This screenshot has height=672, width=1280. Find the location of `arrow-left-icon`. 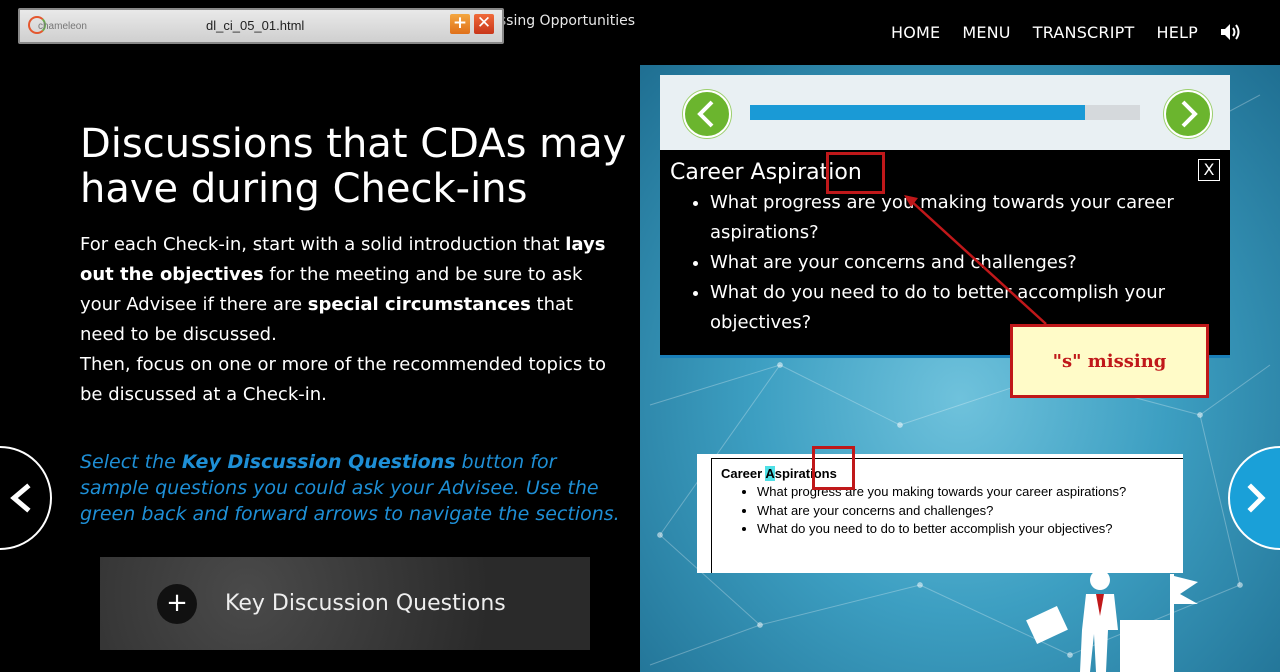

arrow-left-icon is located at coordinates (705, 114).